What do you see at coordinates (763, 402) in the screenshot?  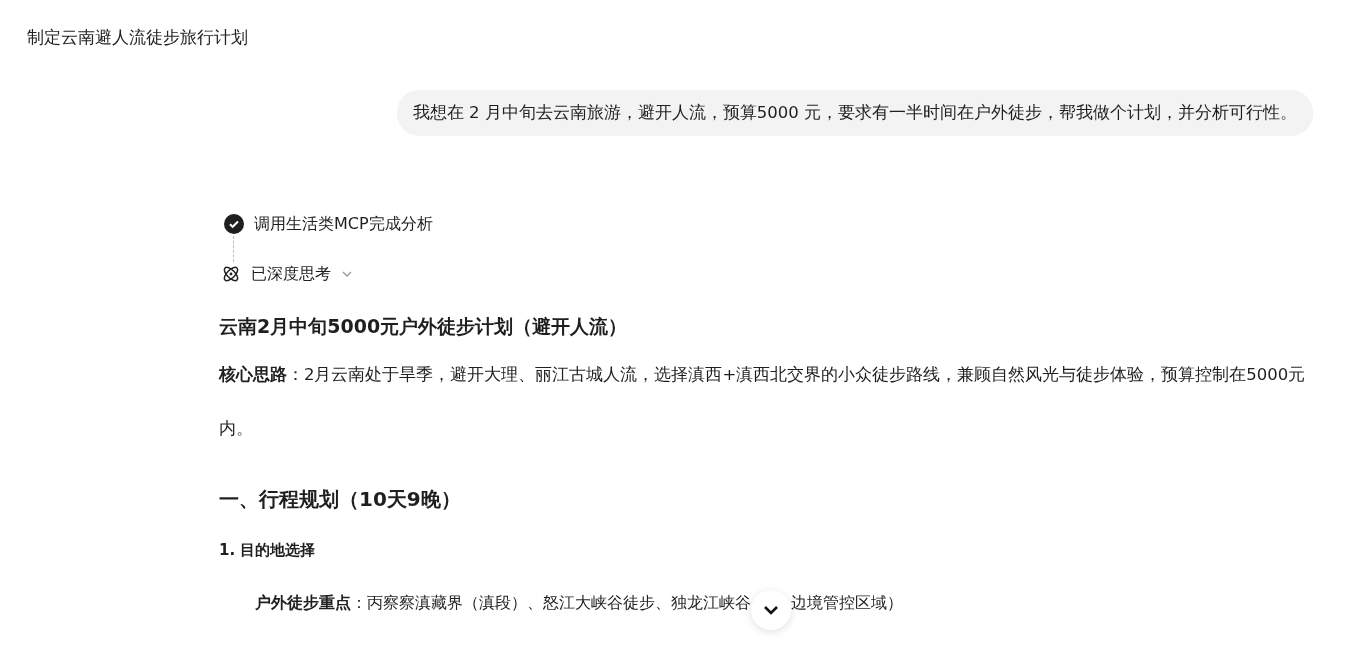 I see `summary-paragraph: 核心思路：2月云南处于旱季，避开大理、丽江古城人流，选择滇西+滇西北交界的小众徒步路线，兼顾自然风光与徒步体验，预算控制在5000元内。` at bounding box center [763, 402].